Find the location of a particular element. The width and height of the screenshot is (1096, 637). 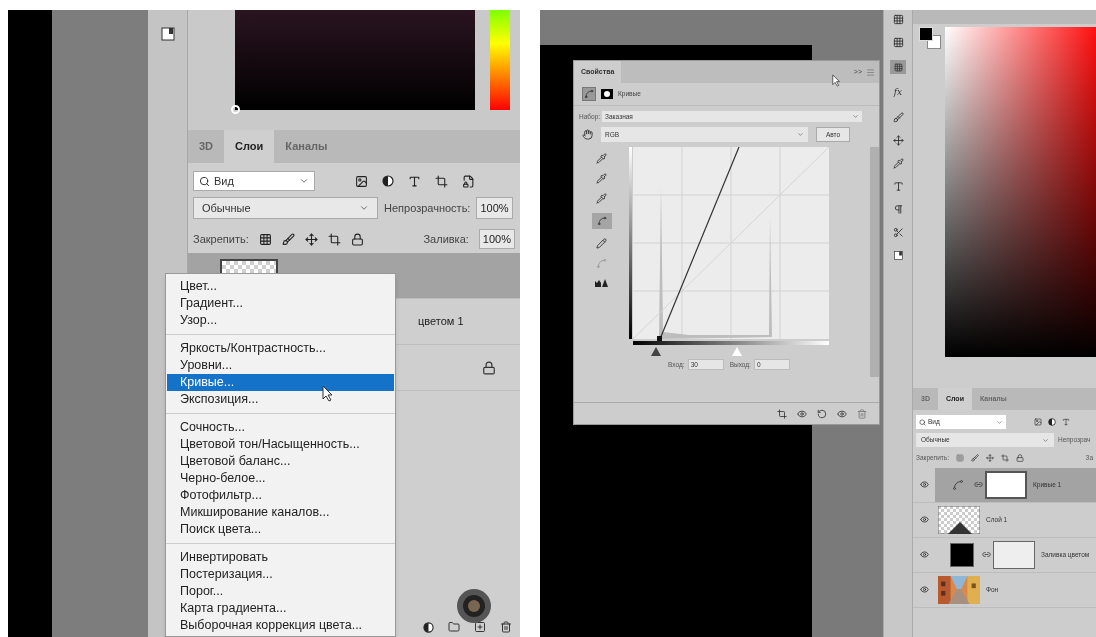

lock-label: Закрепить: is located at coordinates (221, 239).